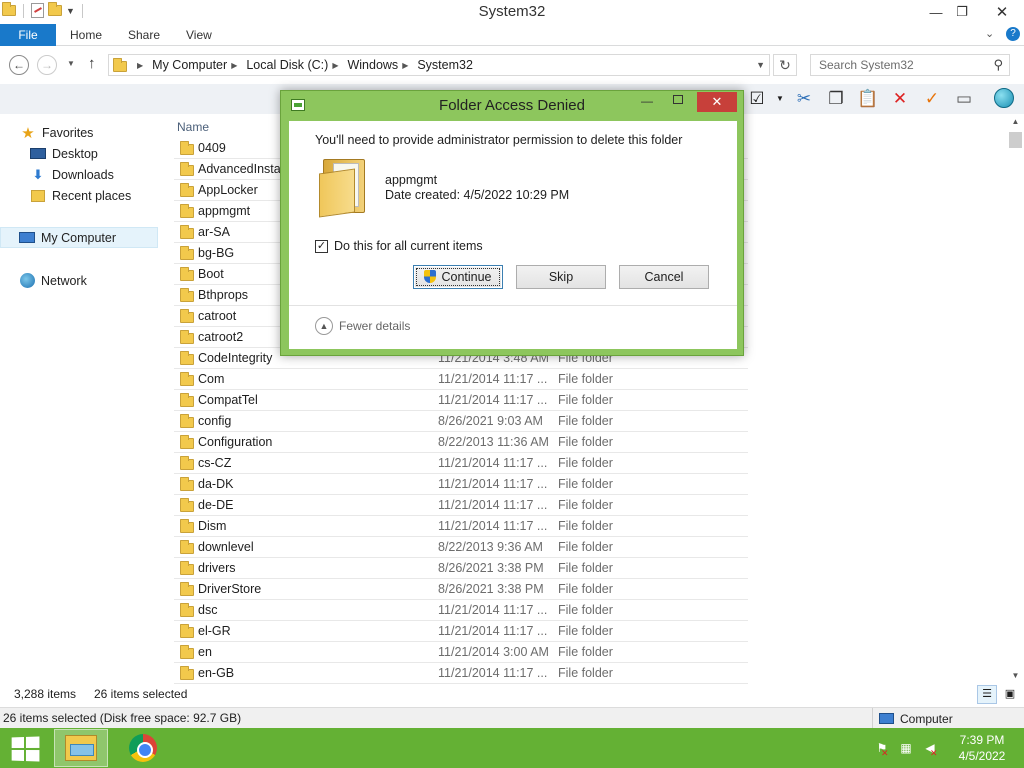  I want to click on checkbox-label: Do this for all current items, so click(408, 246).